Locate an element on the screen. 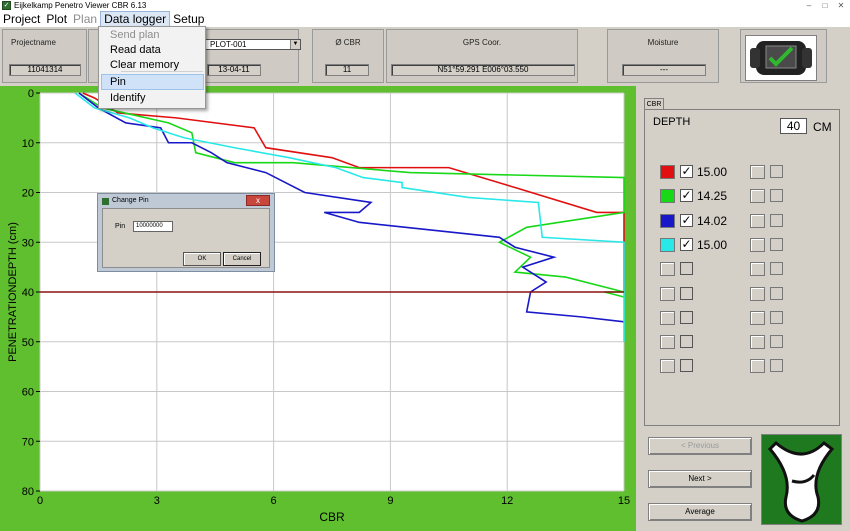 Image resolution: width=850 pixels, height=531 pixels. menu-item-send-plan: Send plan is located at coordinates (135, 35).